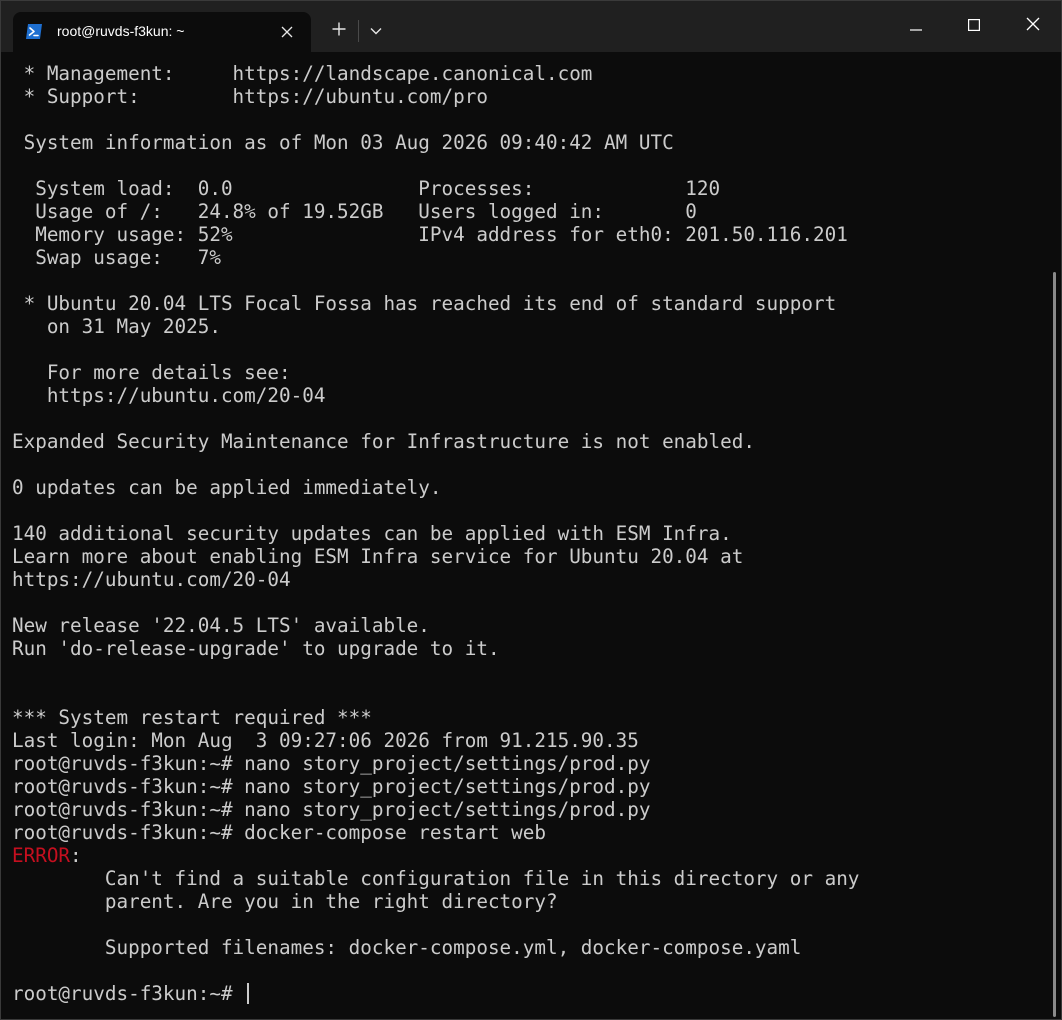 The width and height of the screenshot is (1062, 1020). I want to click on new-tab-button, so click(339, 31).